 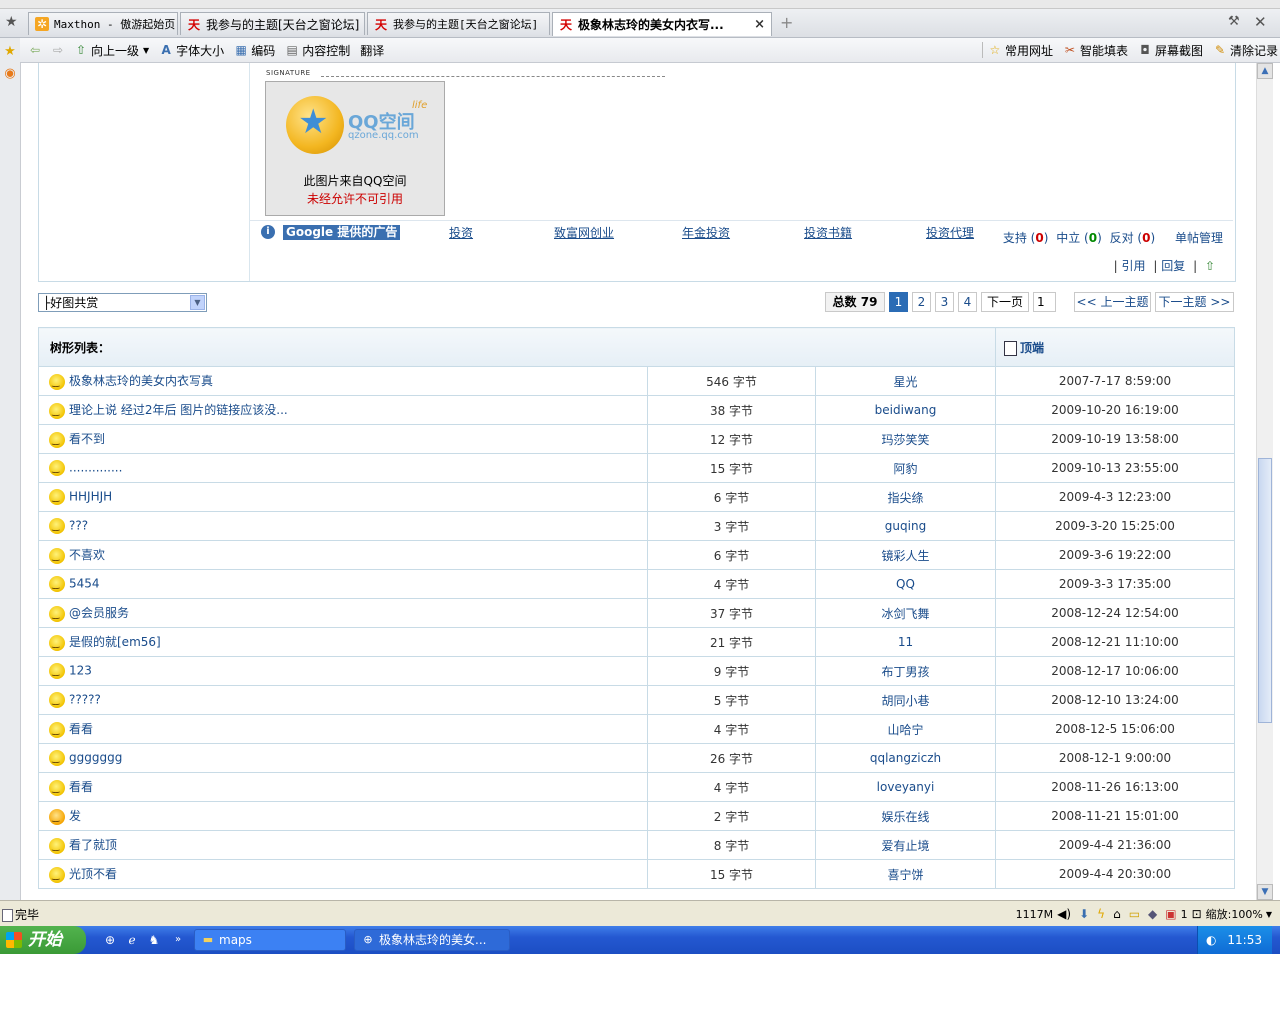 I want to click on zoom-value: 100%, so click(x=1246, y=914).